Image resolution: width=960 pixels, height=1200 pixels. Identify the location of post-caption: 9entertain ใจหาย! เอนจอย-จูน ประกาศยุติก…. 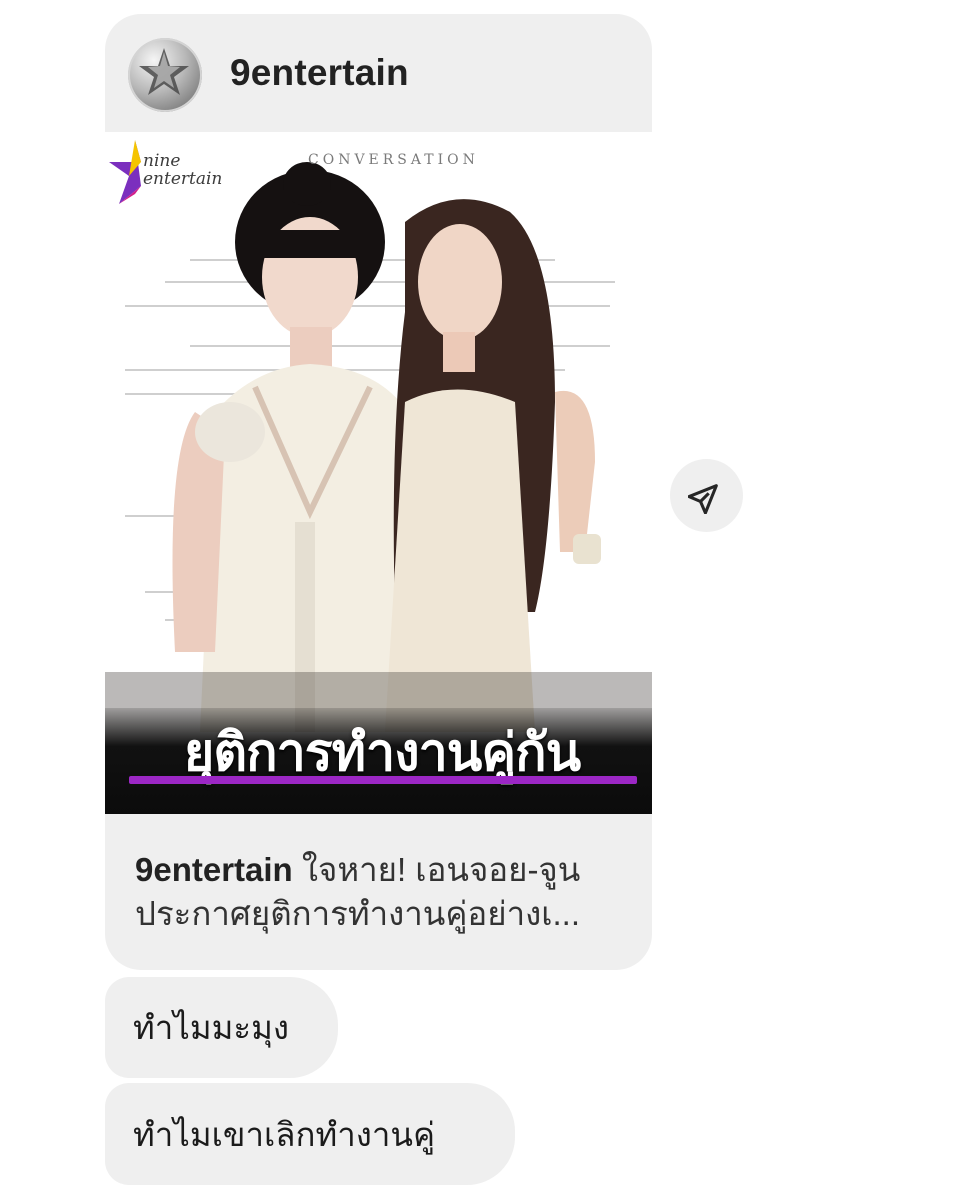
(385, 892).